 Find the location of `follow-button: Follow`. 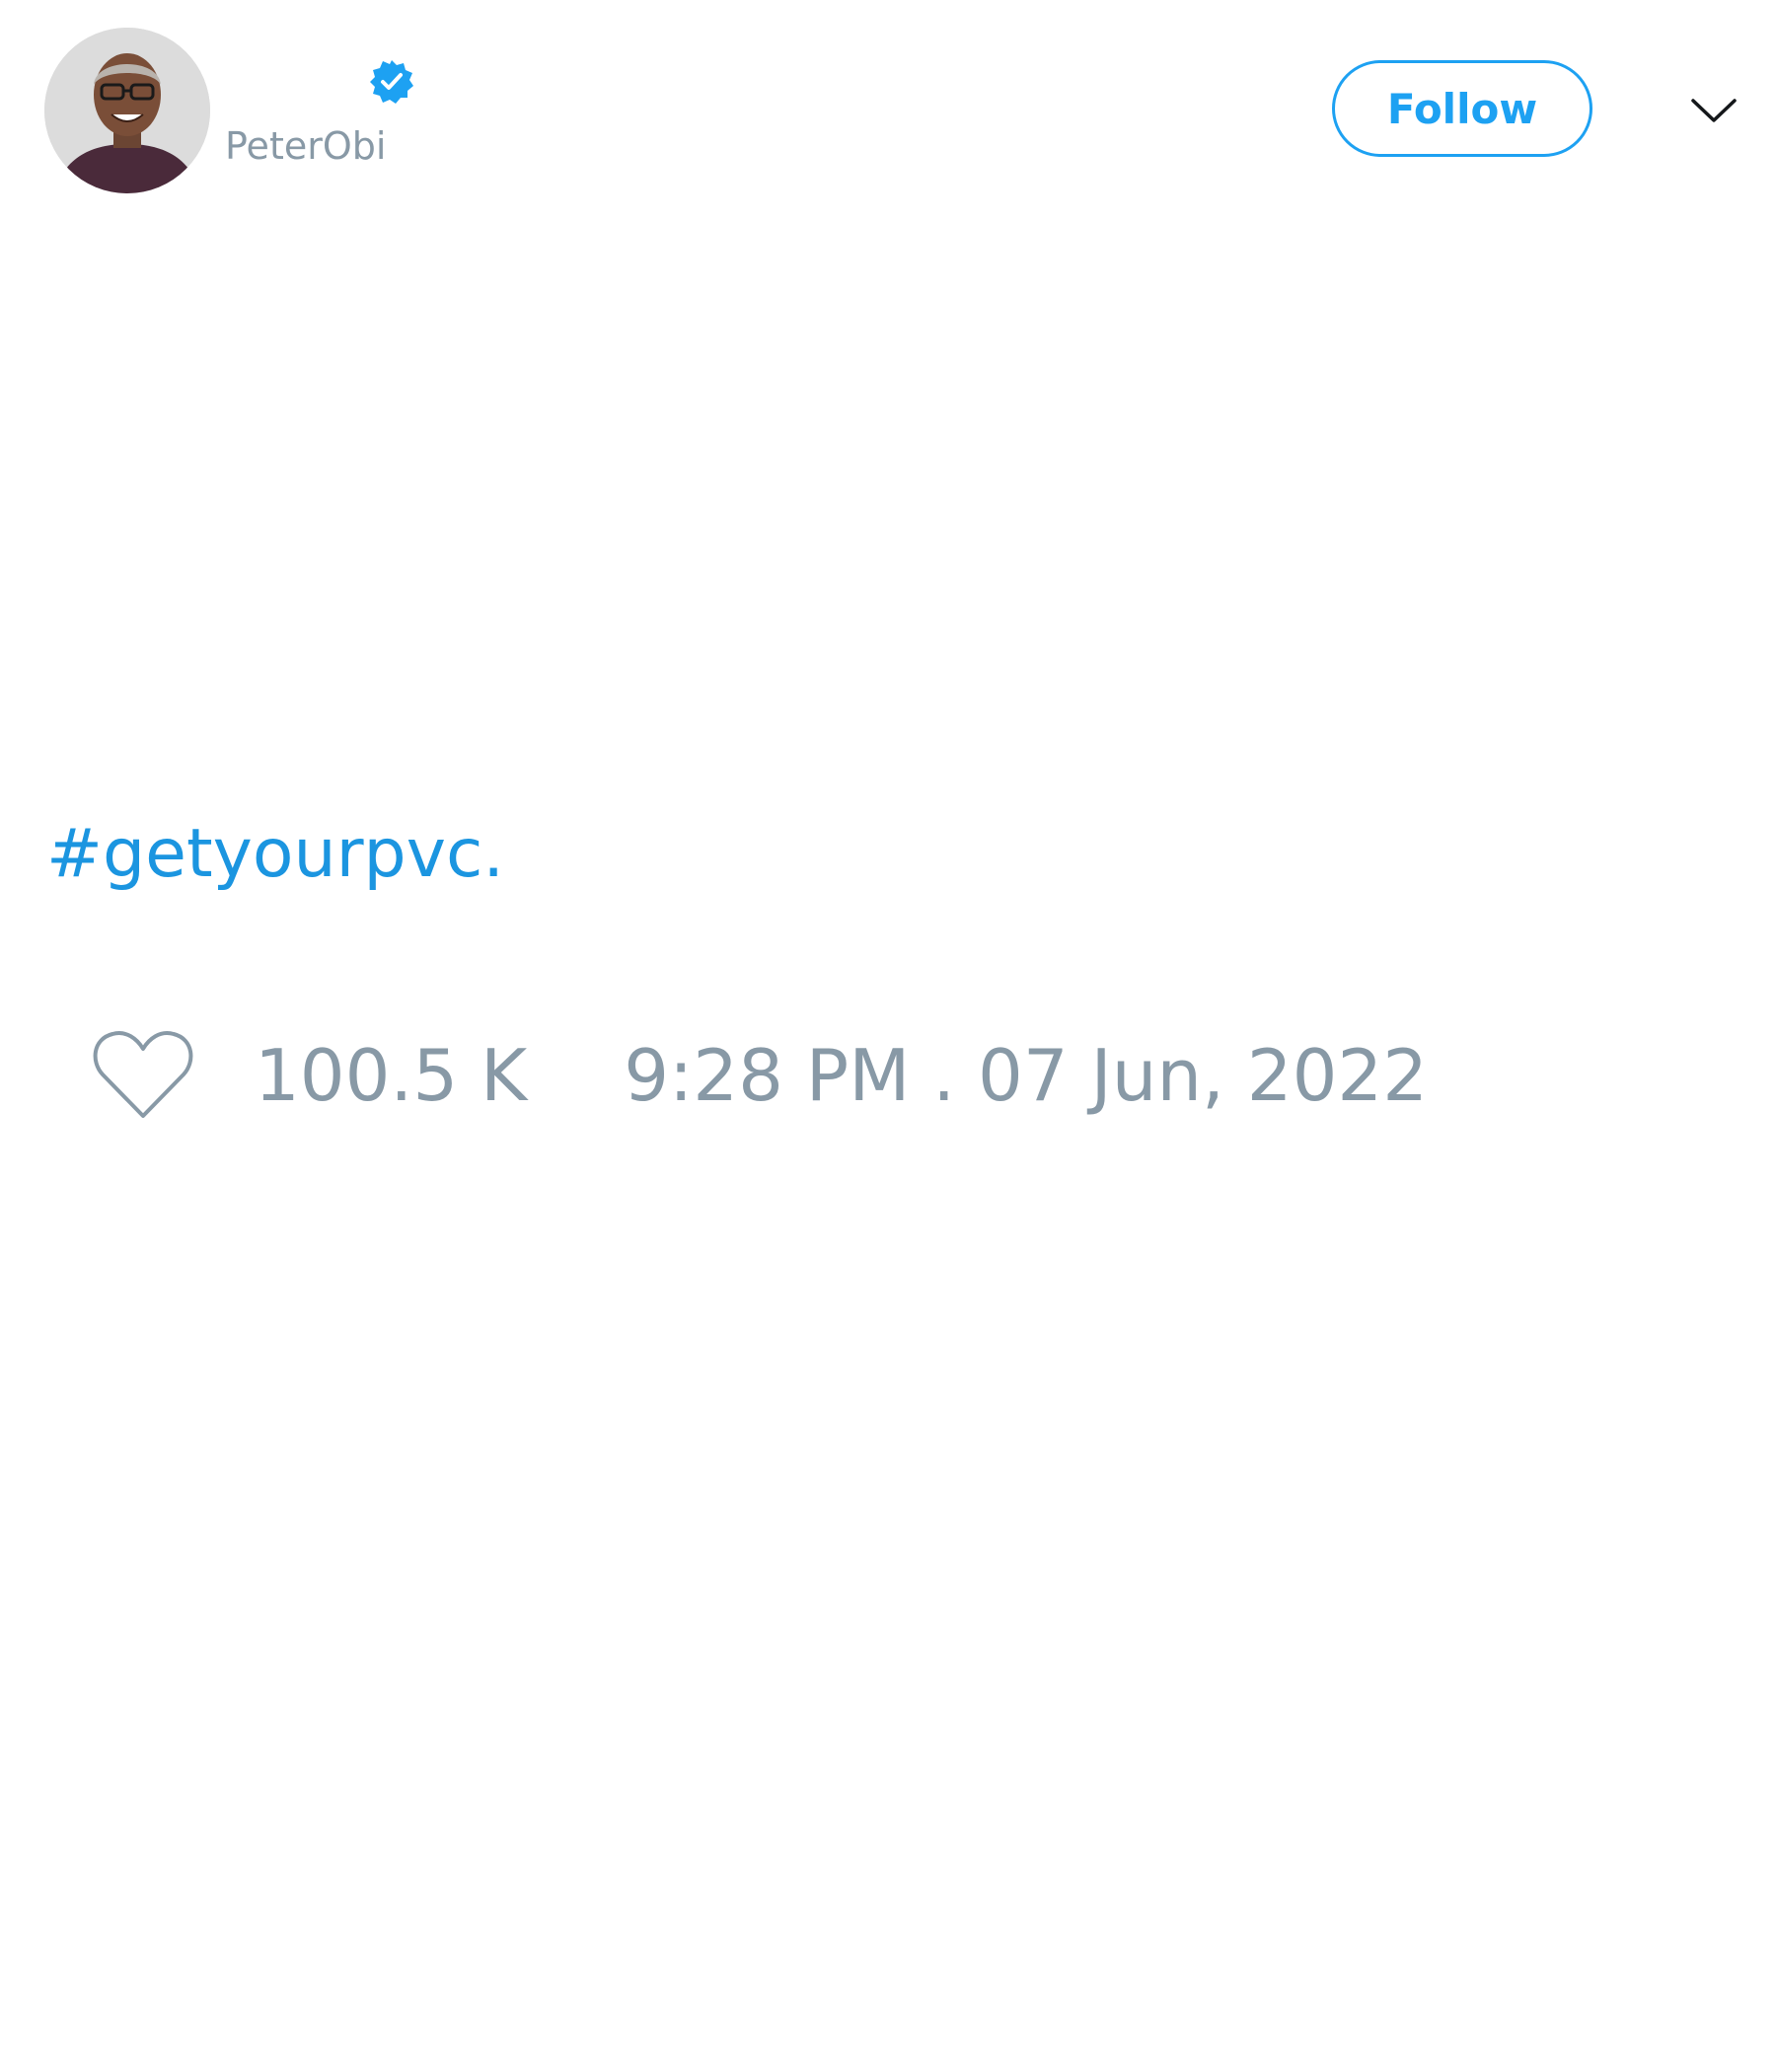

follow-button: Follow is located at coordinates (1462, 109).